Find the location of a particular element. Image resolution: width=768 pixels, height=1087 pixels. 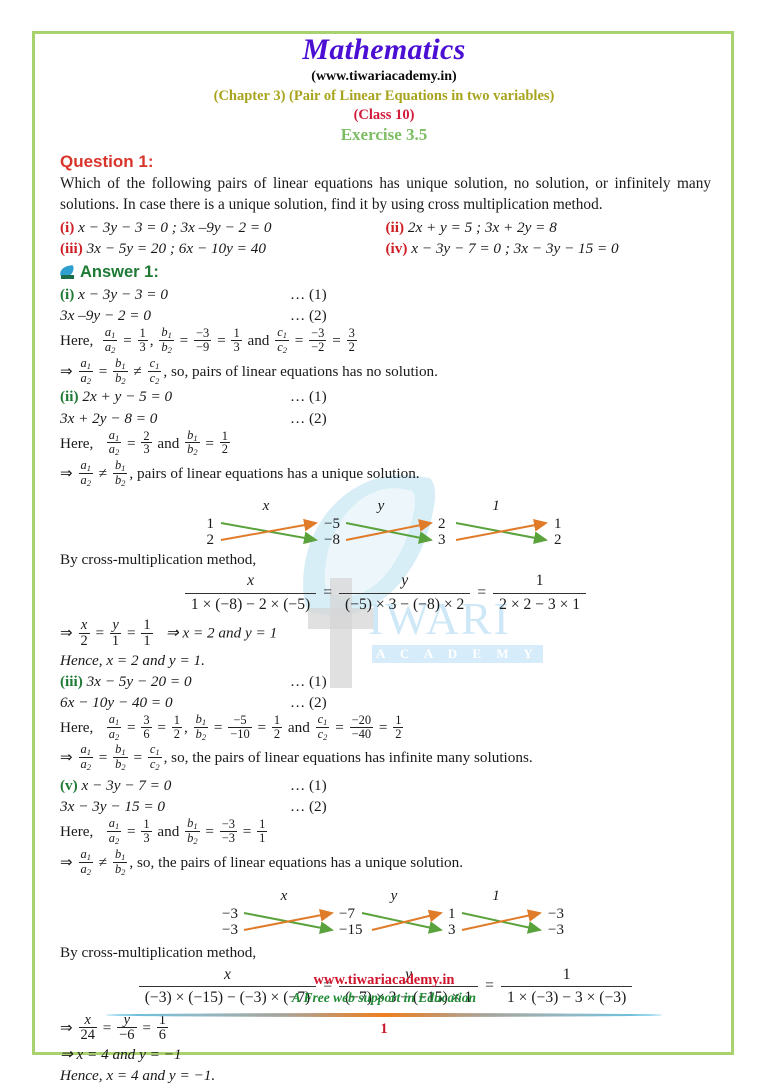

question-item: (i) x − 3y − 3 = 0 ; 3x –9y − 2 = 0 is located at coordinates (223, 228).